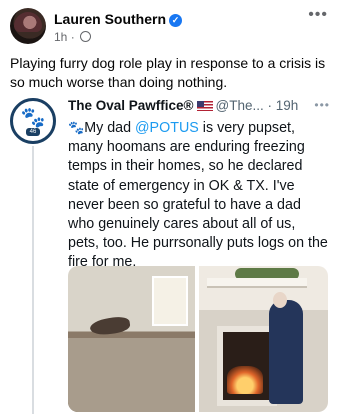 This screenshot has height=419, width=340. I want to click on us-flag-icon, so click(204, 106).